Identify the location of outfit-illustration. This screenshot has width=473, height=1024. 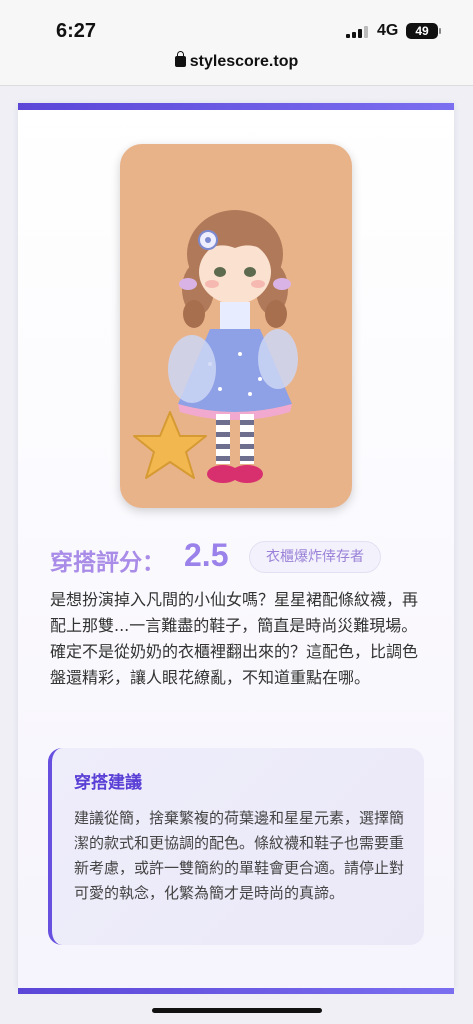
(215, 346).